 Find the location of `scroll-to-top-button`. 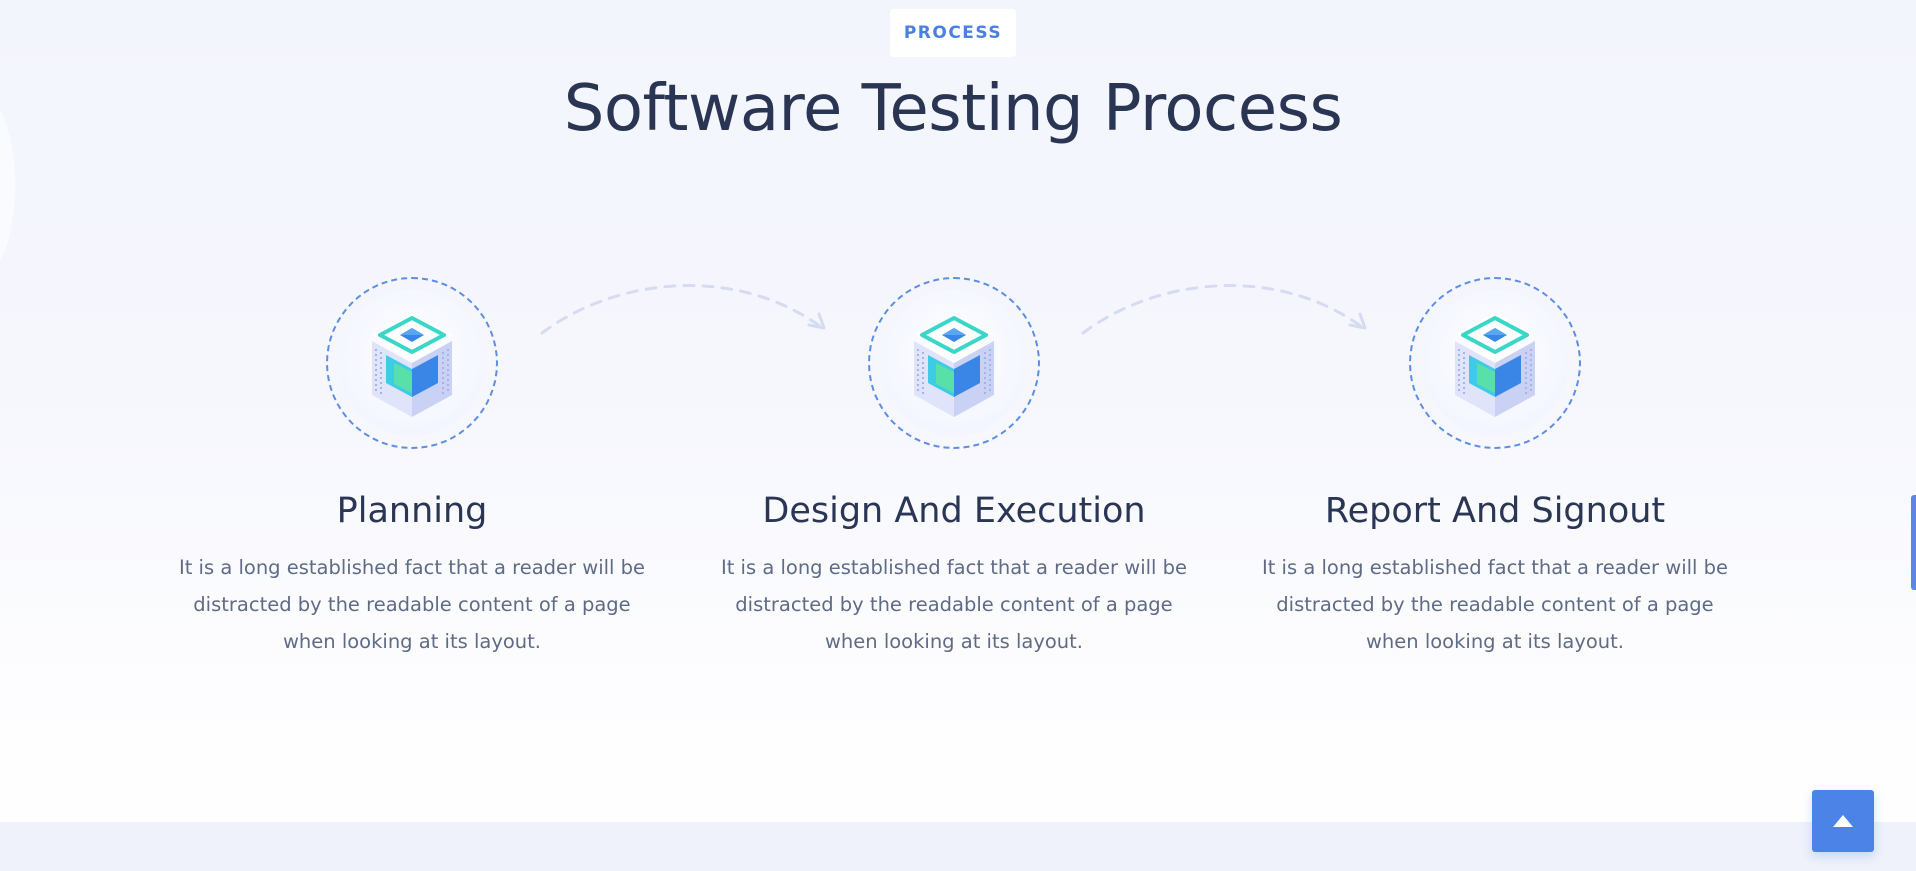

scroll-to-top-button is located at coordinates (1843, 821).